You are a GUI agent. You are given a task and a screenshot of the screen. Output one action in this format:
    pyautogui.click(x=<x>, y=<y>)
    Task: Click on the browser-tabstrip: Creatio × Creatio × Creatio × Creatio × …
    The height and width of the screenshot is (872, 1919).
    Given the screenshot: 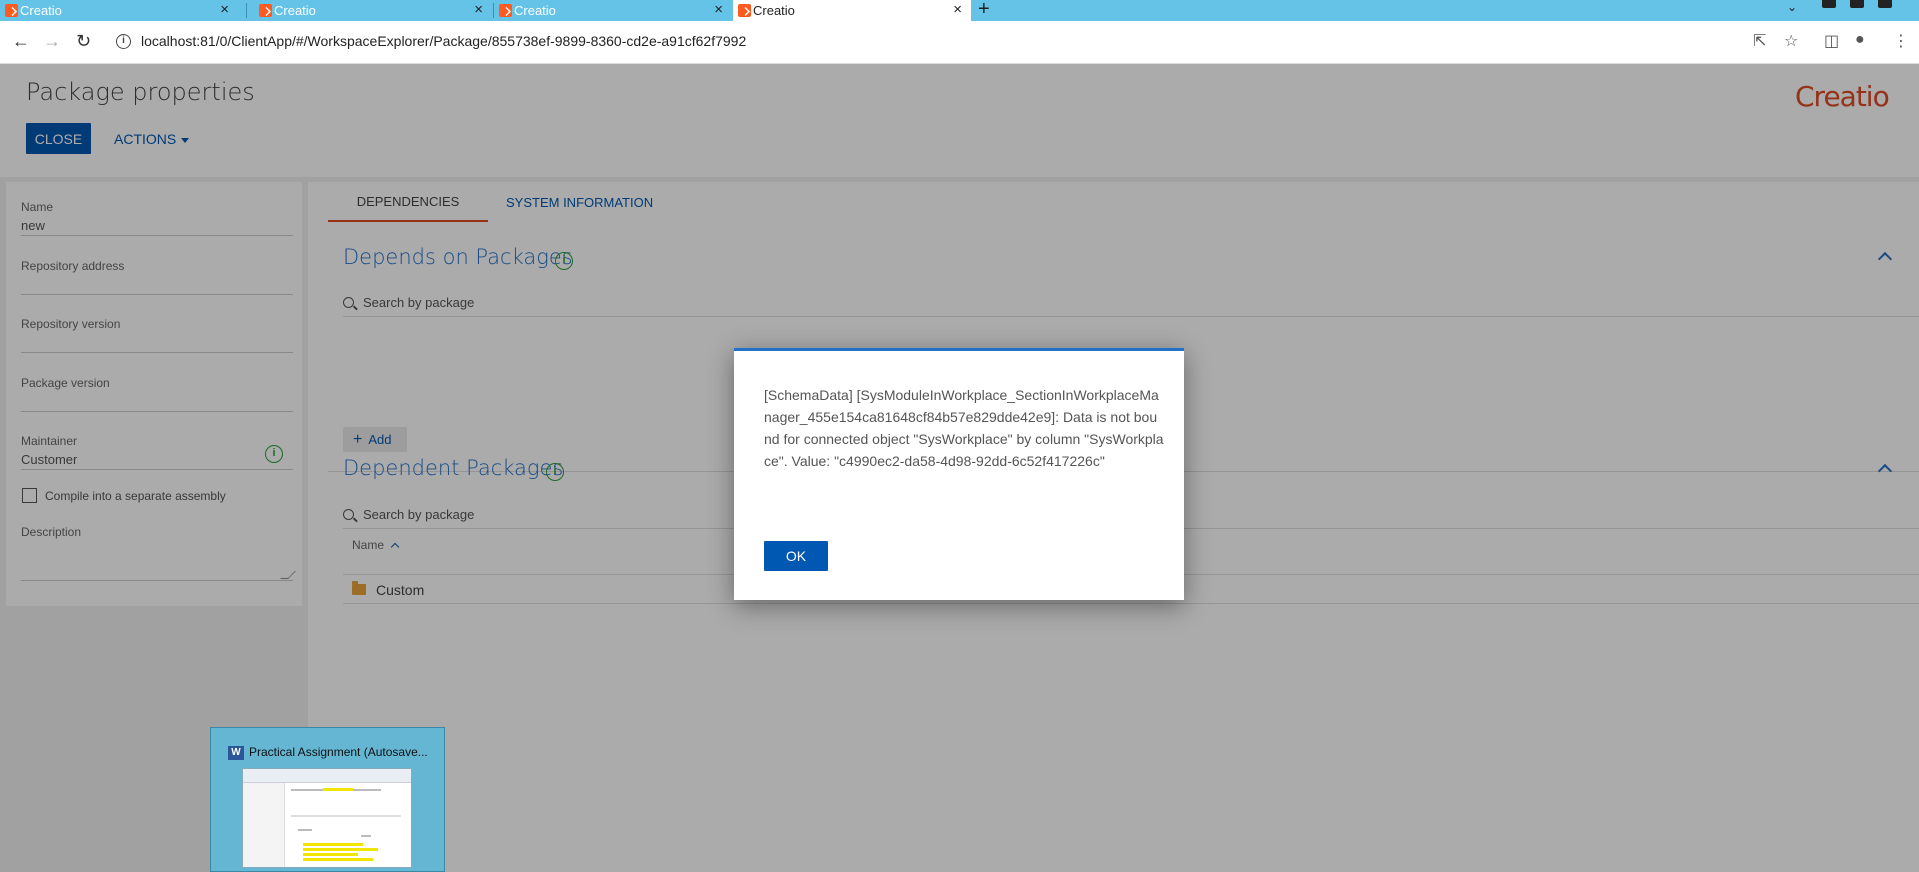 What is the action you would take?
    pyautogui.click(x=959, y=10)
    